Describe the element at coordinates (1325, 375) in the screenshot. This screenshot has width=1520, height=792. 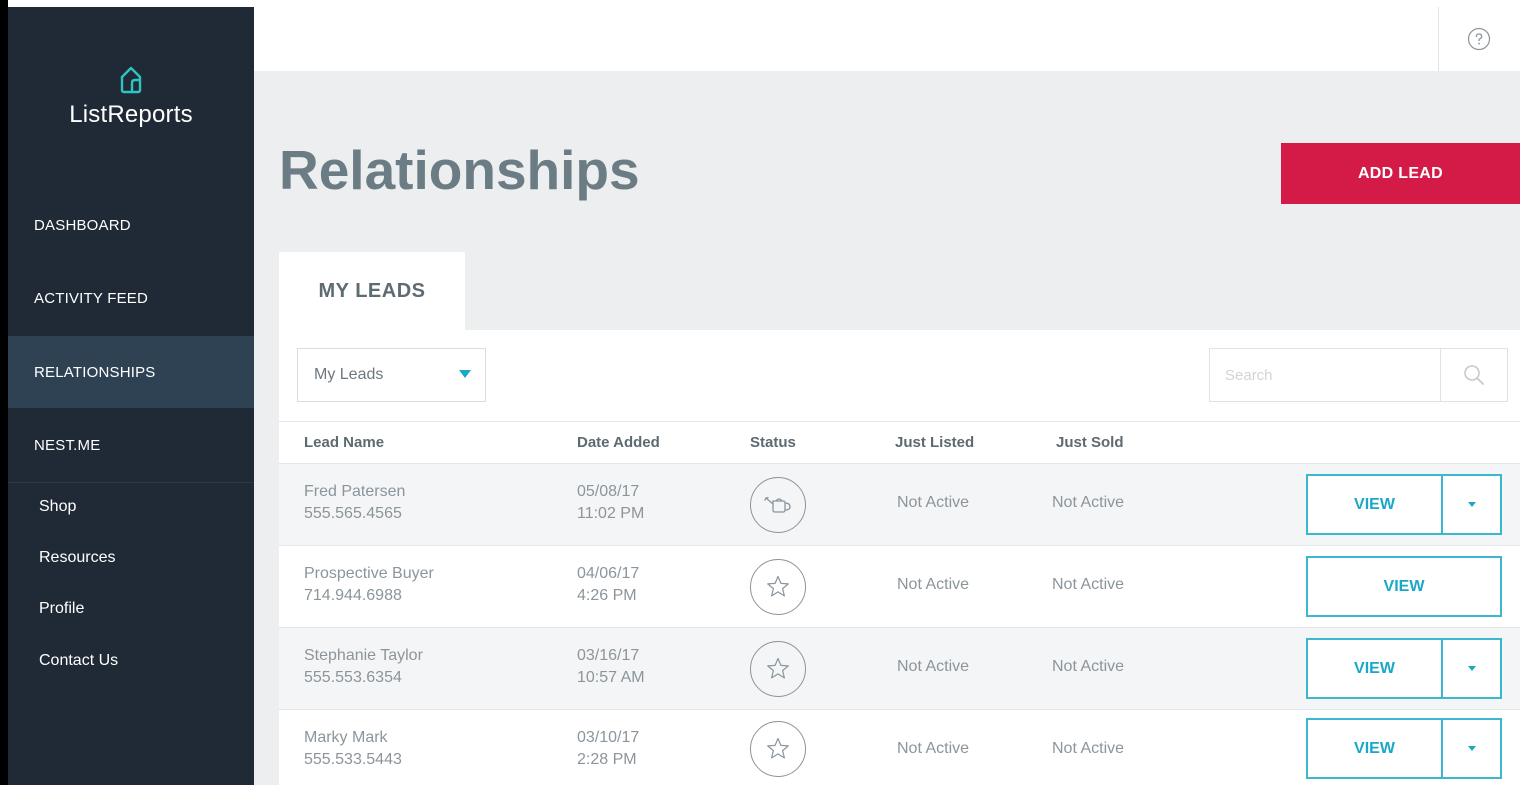
I see `search-input` at that location.